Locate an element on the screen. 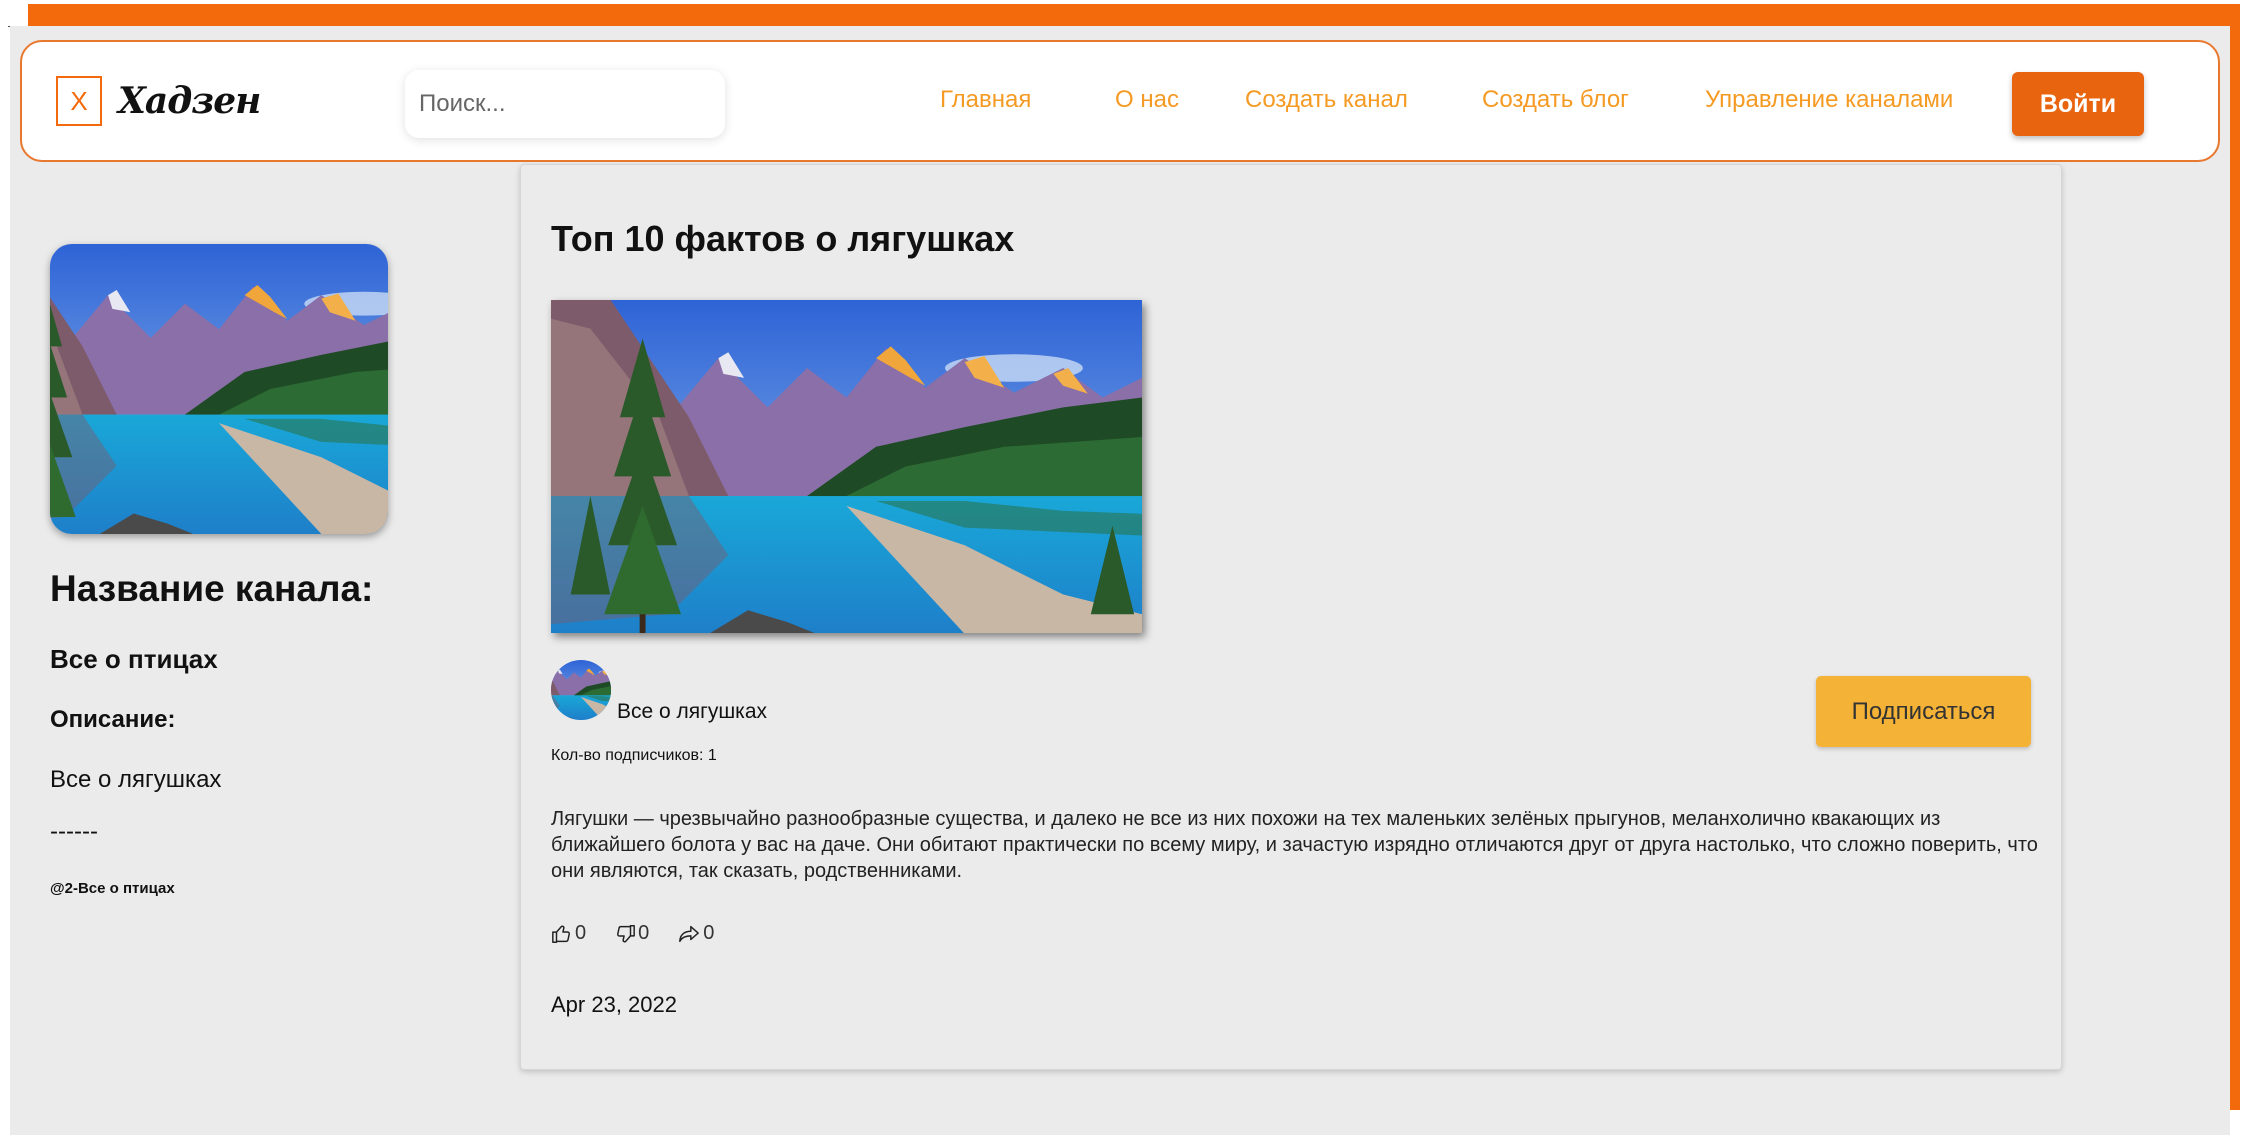 Image resolution: width=2248 pixels, height=1135 pixels. search-input is located at coordinates (565, 104).